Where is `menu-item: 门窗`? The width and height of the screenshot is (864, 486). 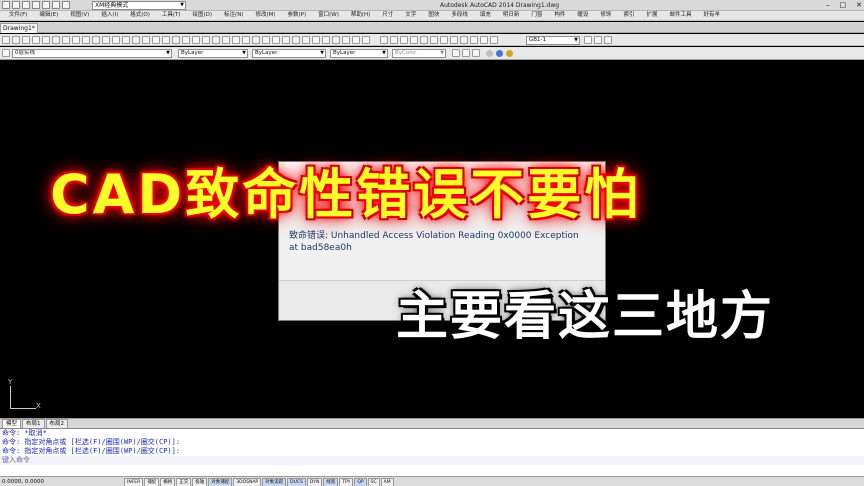 menu-item: 门窗 is located at coordinates (536, 15).